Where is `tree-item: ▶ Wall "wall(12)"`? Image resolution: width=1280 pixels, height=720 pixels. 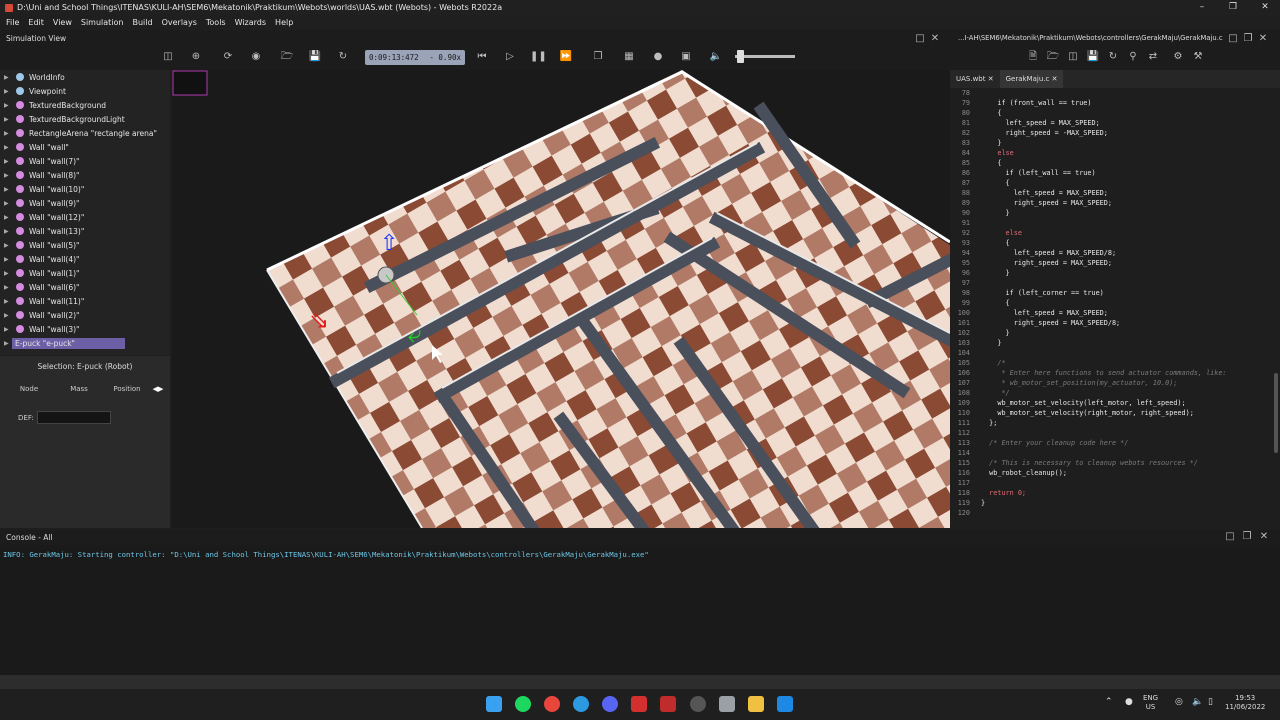
tree-item: ▶ Wall "wall(12)" is located at coordinates (85, 217).